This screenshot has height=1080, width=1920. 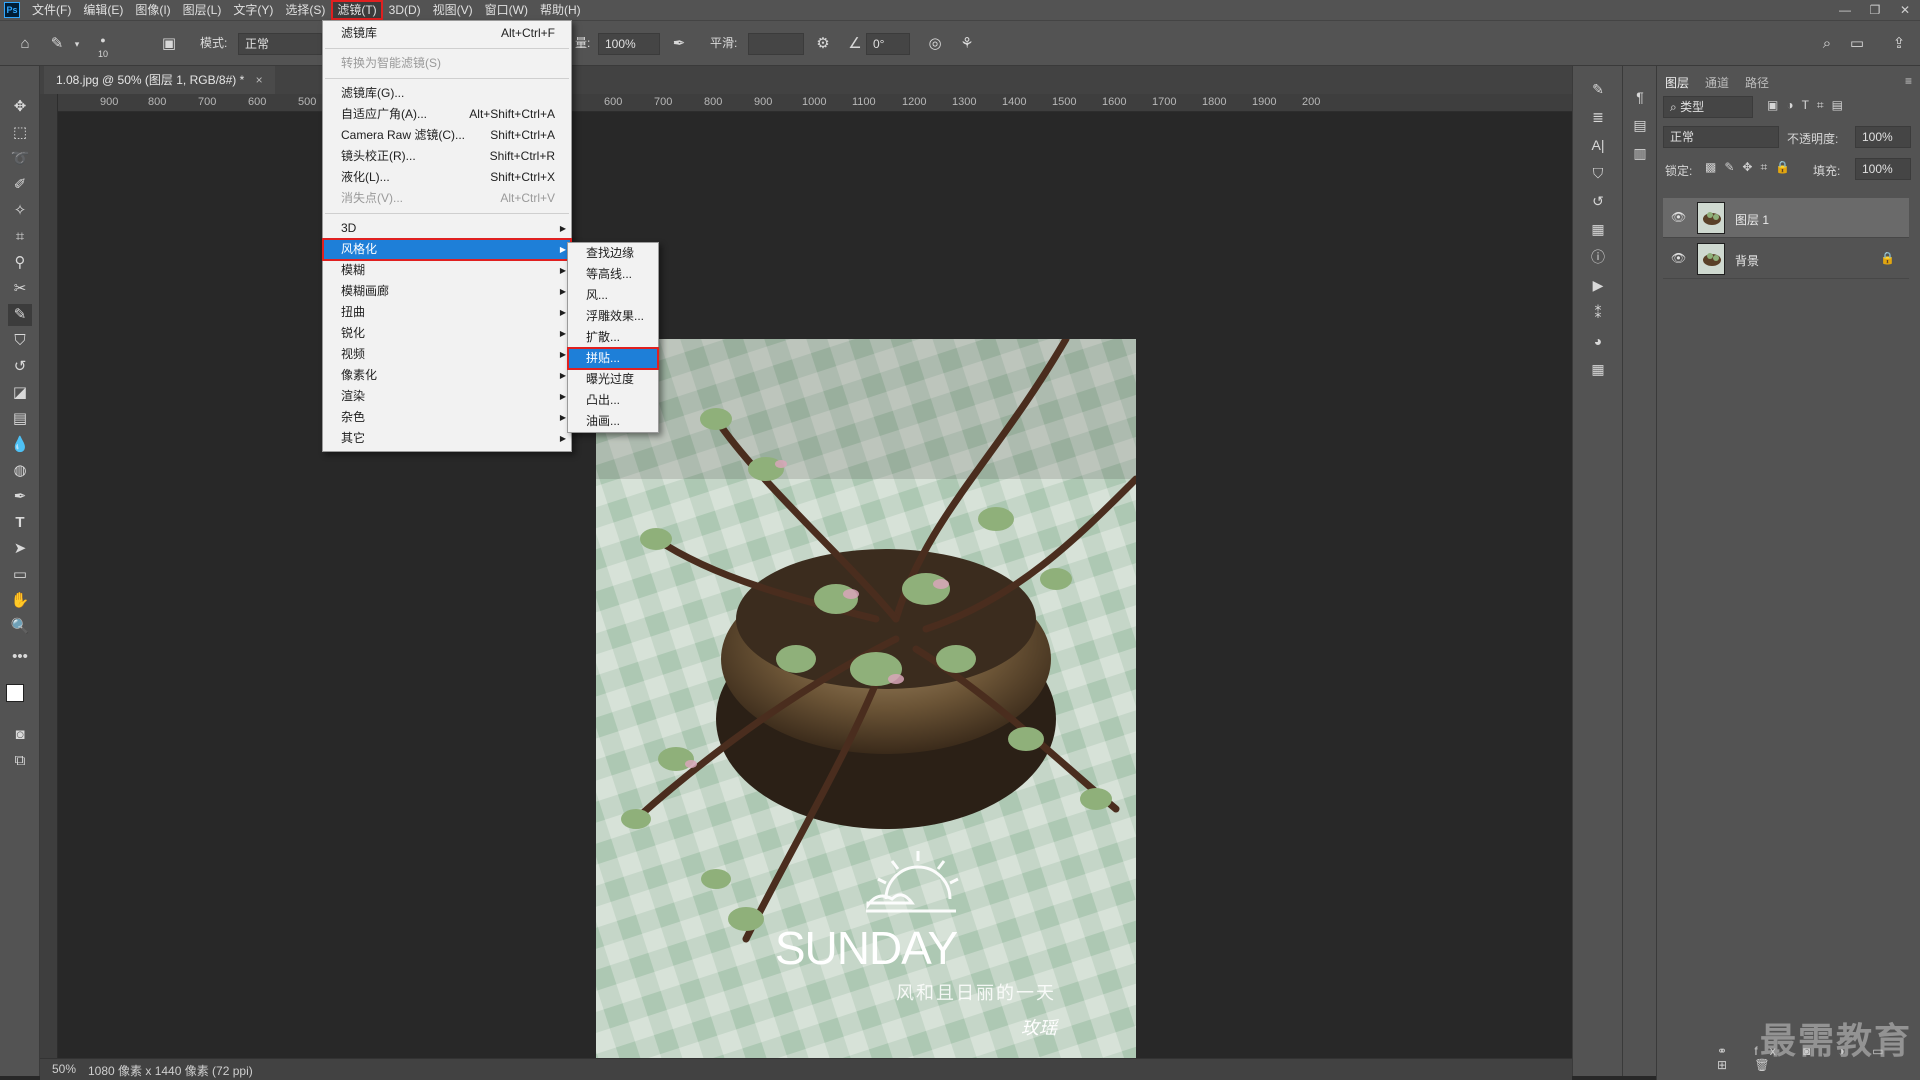 I want to click on eyedropper-tool-icon: ⚲, so click(x=20, y=263).